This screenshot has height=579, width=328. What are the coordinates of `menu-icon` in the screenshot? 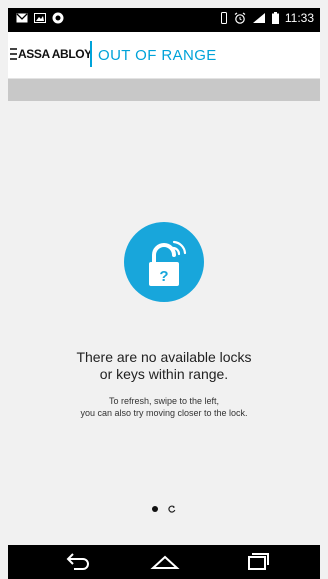 It's located at (13, 54).